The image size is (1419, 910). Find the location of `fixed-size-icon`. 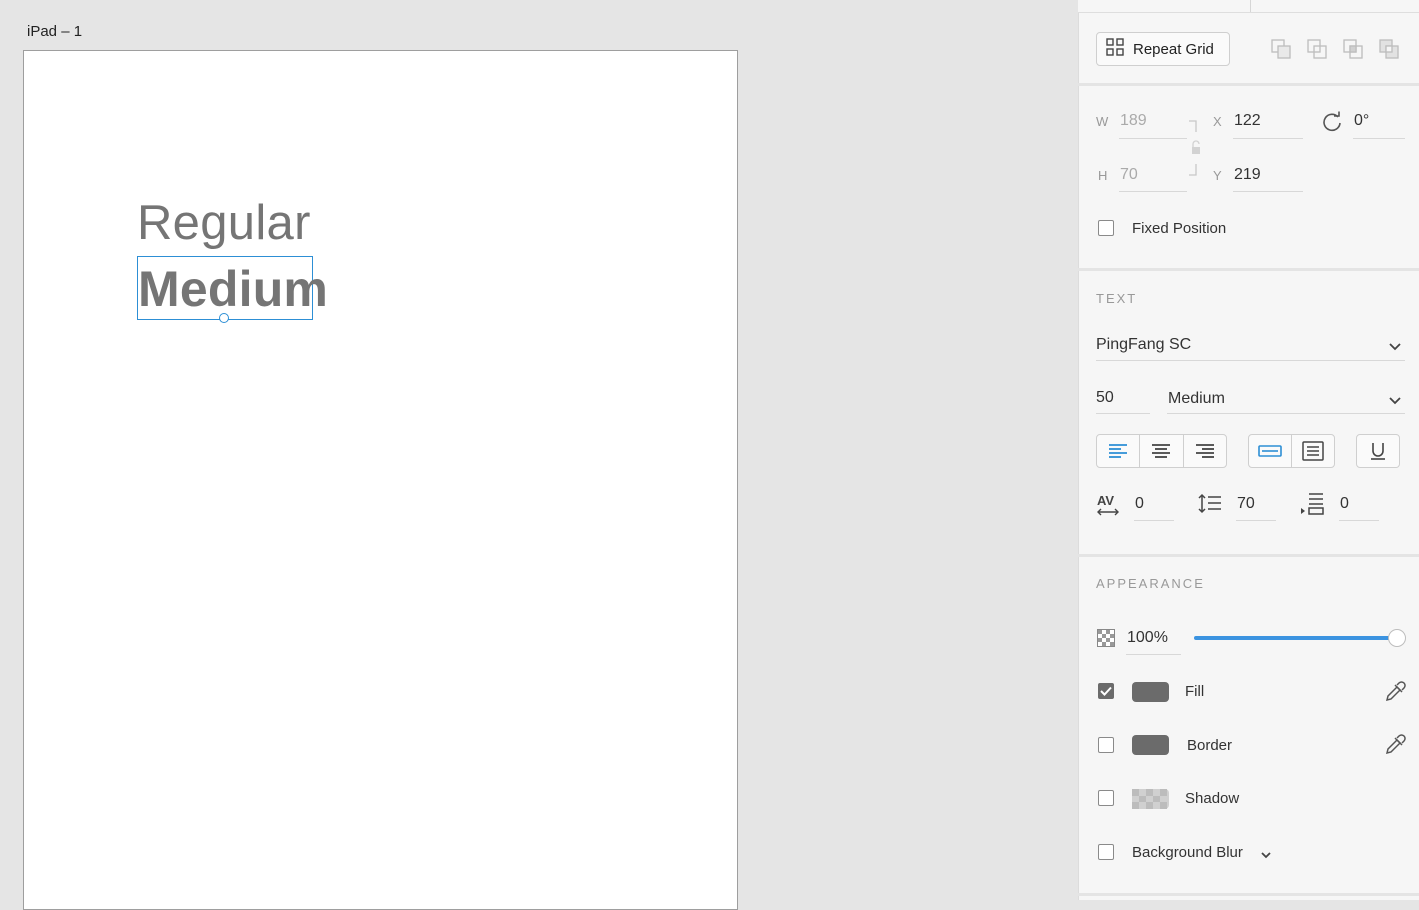

fixed-size-icon is located at coordinates (1312, 451).